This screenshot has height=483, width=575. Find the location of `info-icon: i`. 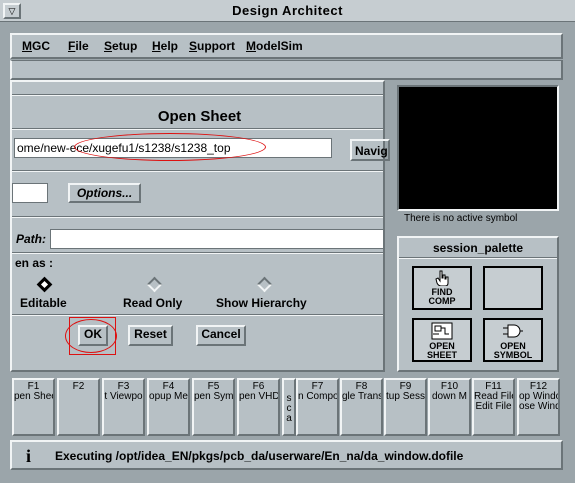

info-icon: i is located at coordinates (29, 456).